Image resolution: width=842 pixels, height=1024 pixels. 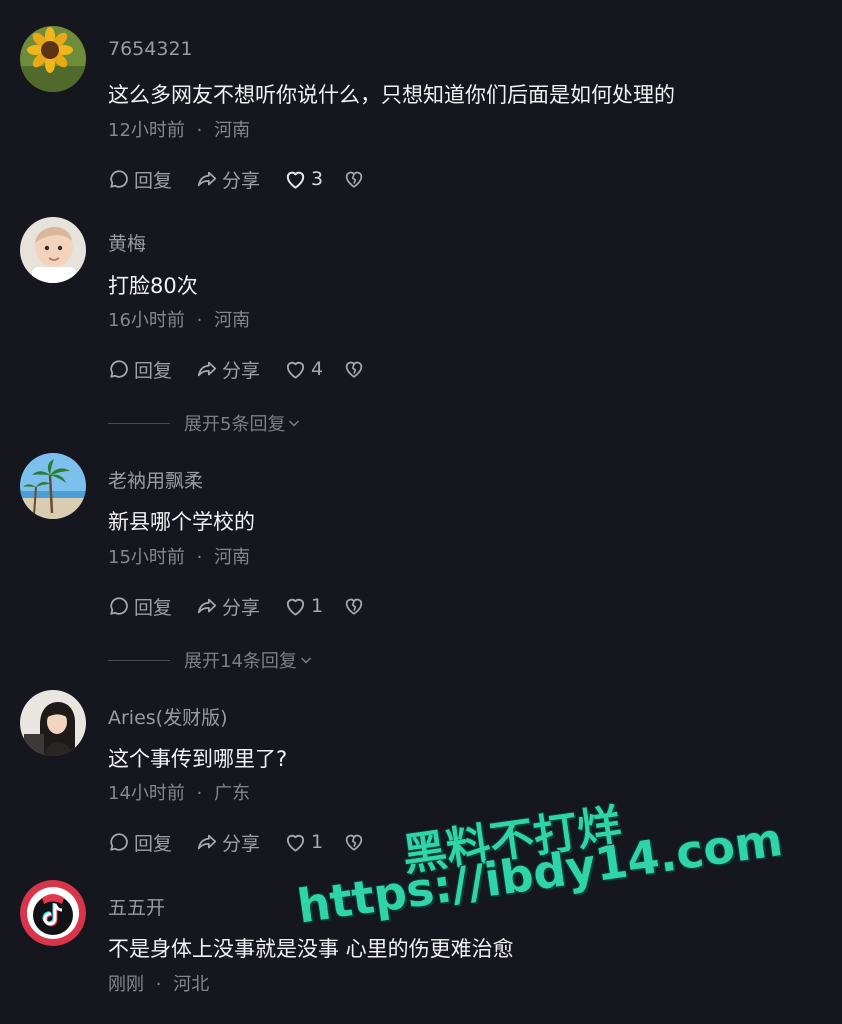 What do you see at coordinates (240, 661) in the screenshot?
I see `expand-replies-label: 展开14条回复` at bounding box center [240, 661].